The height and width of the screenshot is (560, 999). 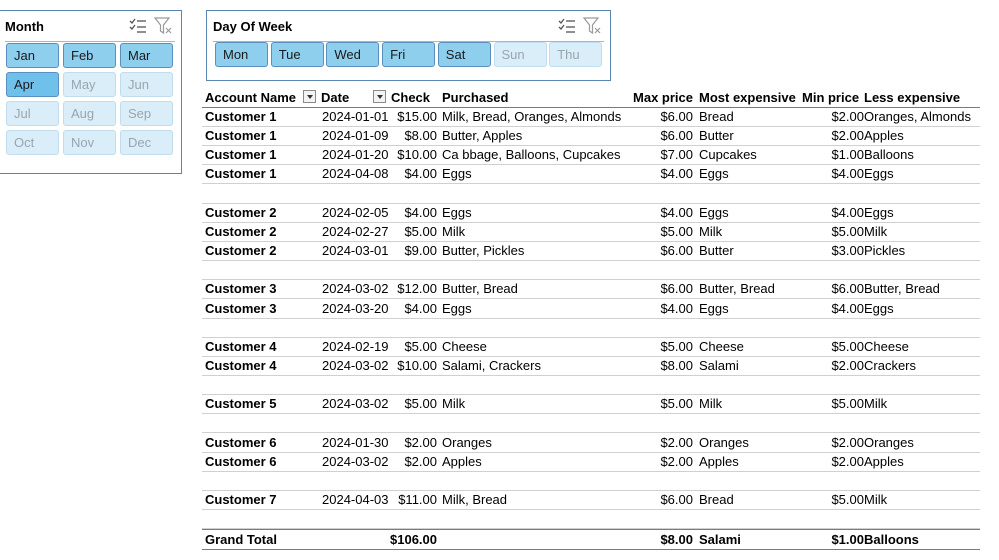 What do you see at coordinates (676, 155) in the screenshot?
I see `max-price-cell: $7.00` at bounding box center [676, 155].